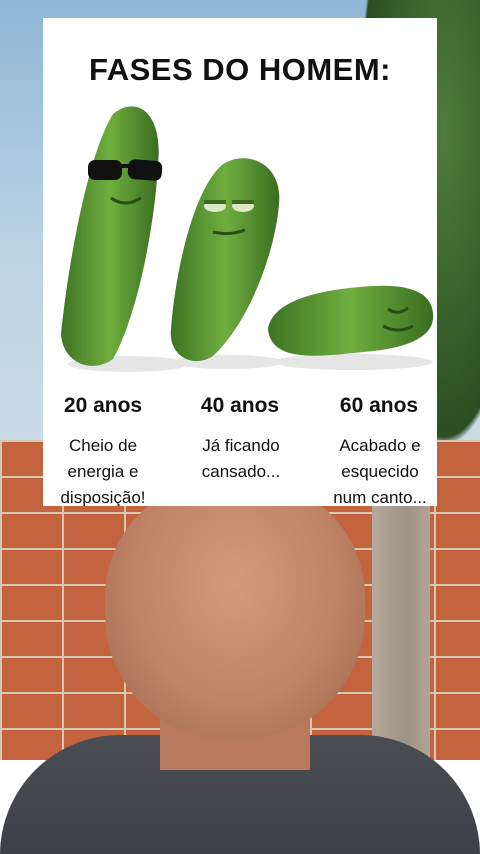 Image resolution: width=480 pixels, height=854 pixels. Describe the element at coordinates (379, 405) in the screenshot. I see `age-label-60: 60 anos` at that location.